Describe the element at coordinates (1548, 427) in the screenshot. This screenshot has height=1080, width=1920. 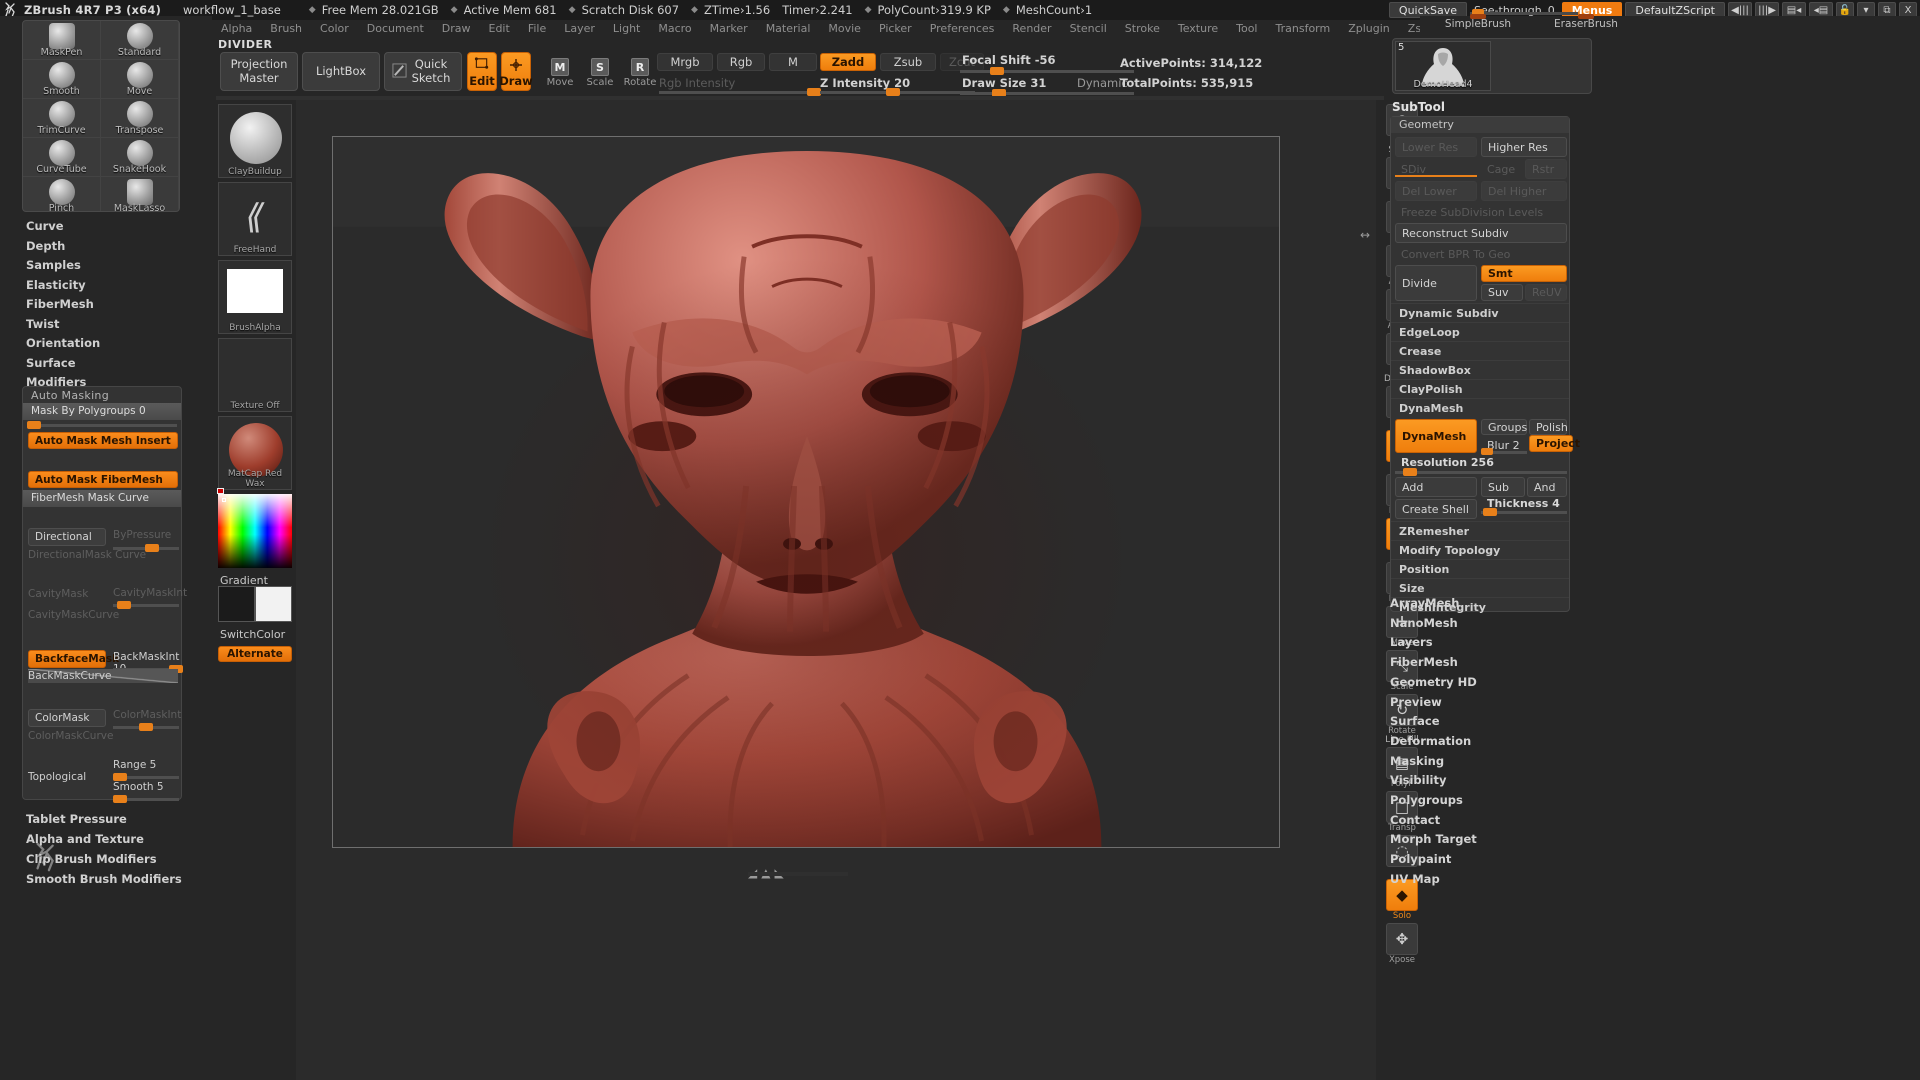
I see `polish-button: Polish` at that location.